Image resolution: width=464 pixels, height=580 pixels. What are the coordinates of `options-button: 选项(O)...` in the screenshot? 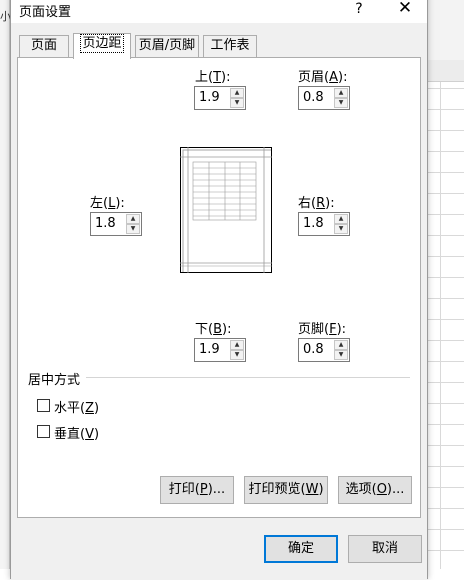 It's located at (375, 490).